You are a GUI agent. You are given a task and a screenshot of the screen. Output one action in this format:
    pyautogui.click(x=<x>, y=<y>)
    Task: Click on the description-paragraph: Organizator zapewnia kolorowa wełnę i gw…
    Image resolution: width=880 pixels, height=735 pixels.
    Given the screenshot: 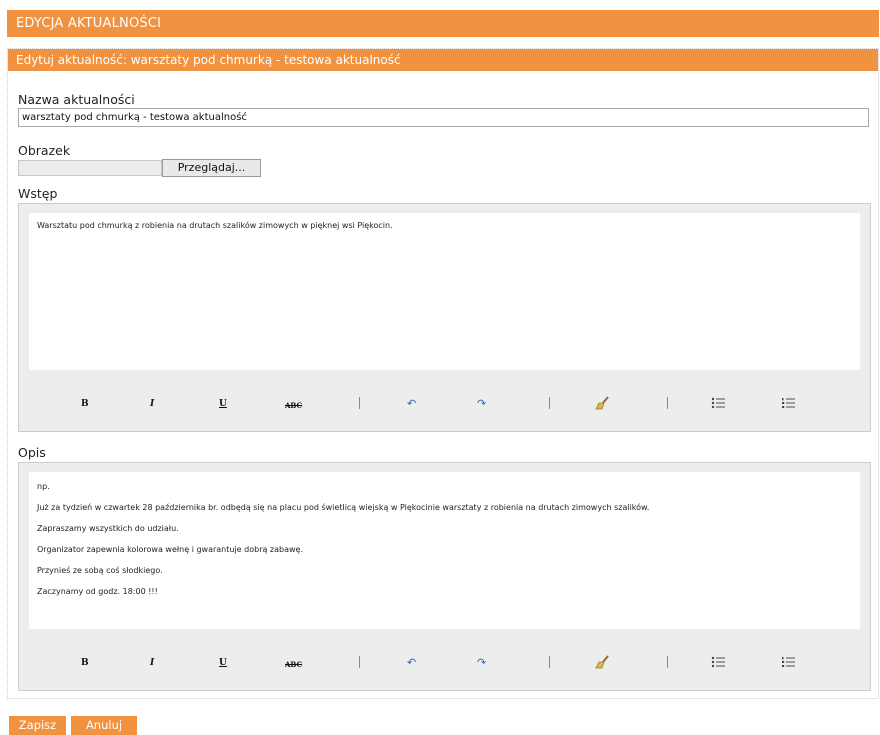 What is the action you would take?
    pyautogui.click(x=170, y=549)
    